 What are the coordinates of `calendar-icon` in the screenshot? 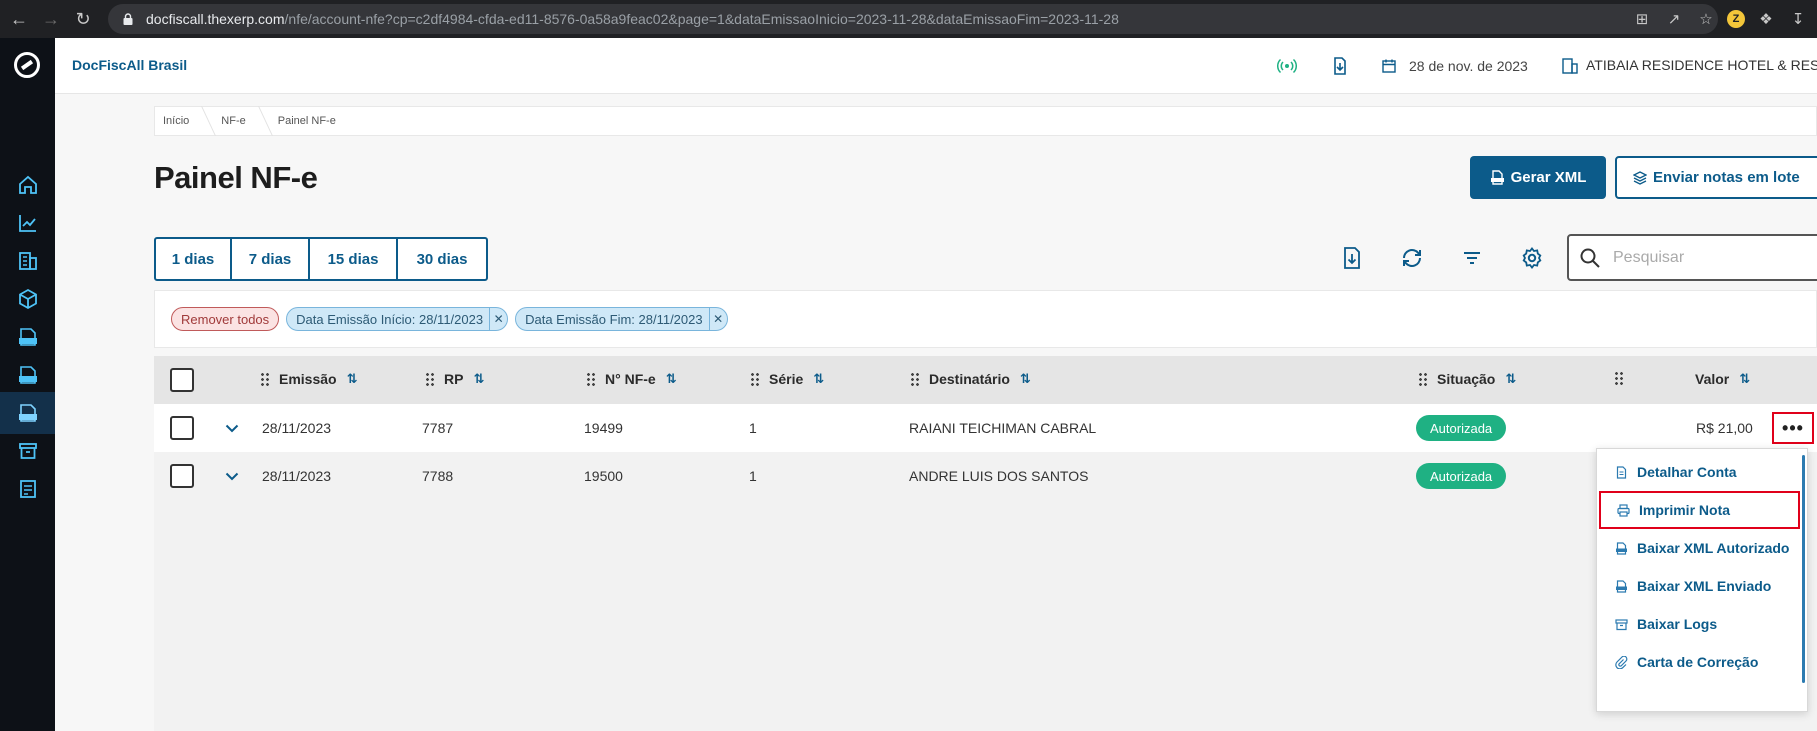 It's located at (1389, 66).